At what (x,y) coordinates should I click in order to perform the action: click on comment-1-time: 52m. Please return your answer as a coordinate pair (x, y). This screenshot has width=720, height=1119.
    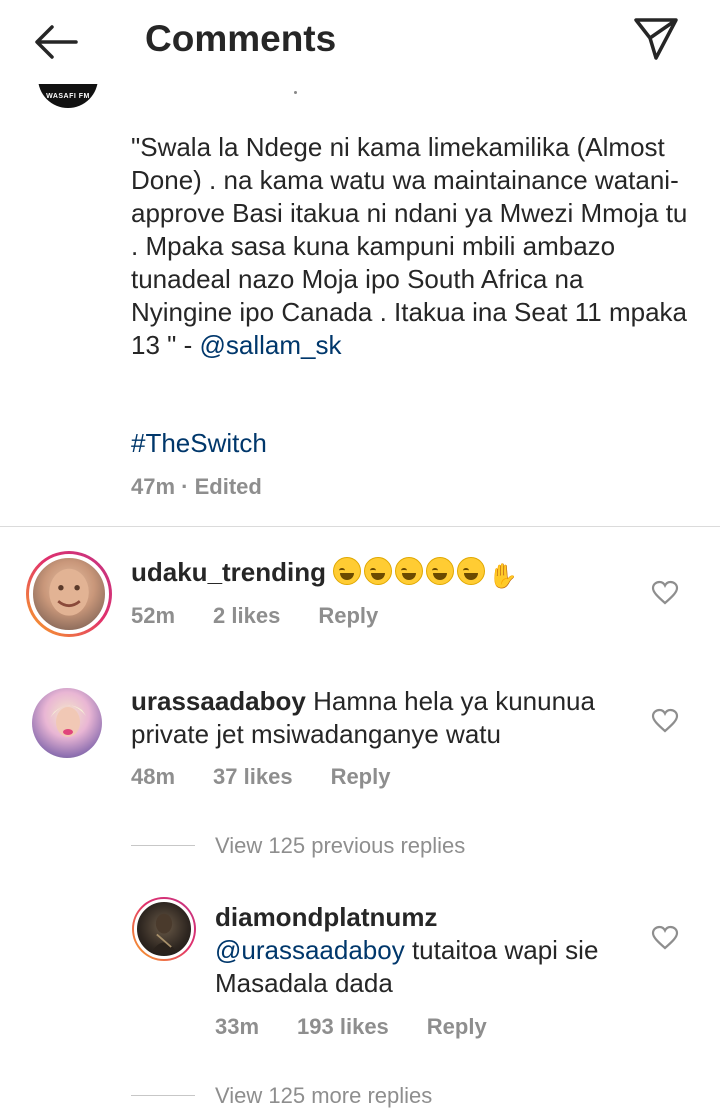
    Looking at the image, I should click on (153, 615).